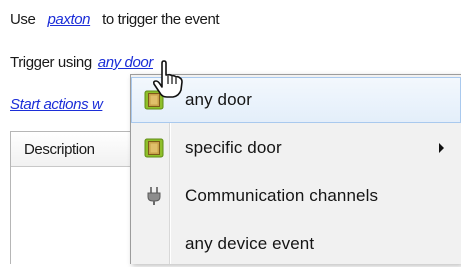 Image resolution: width=461 pixels, height=267 pixels. I want to click on trigger-using-row: Trigger using any door, so click(81, 62).